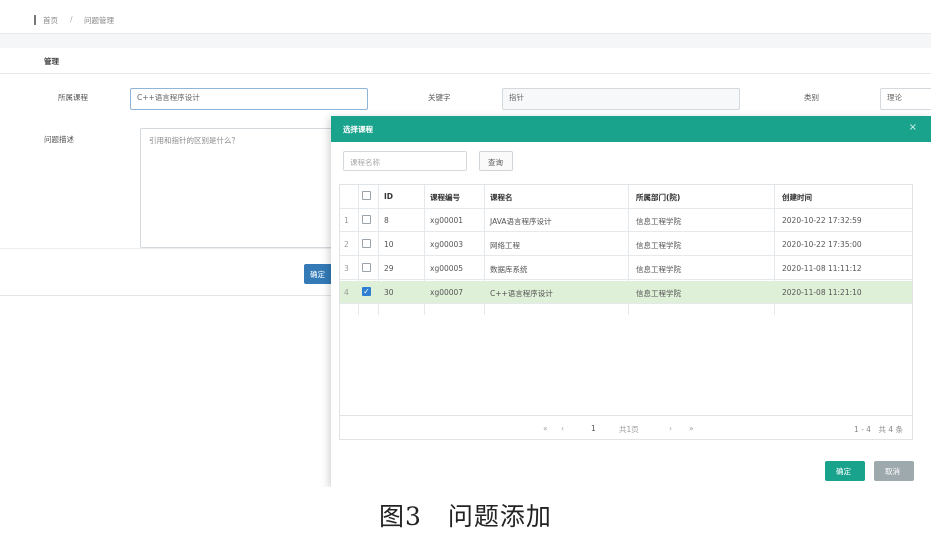 This screenshot has width=931, height=535. I want to click on cell-time: 2020-11-08 11:21:10, so click(822, 292).